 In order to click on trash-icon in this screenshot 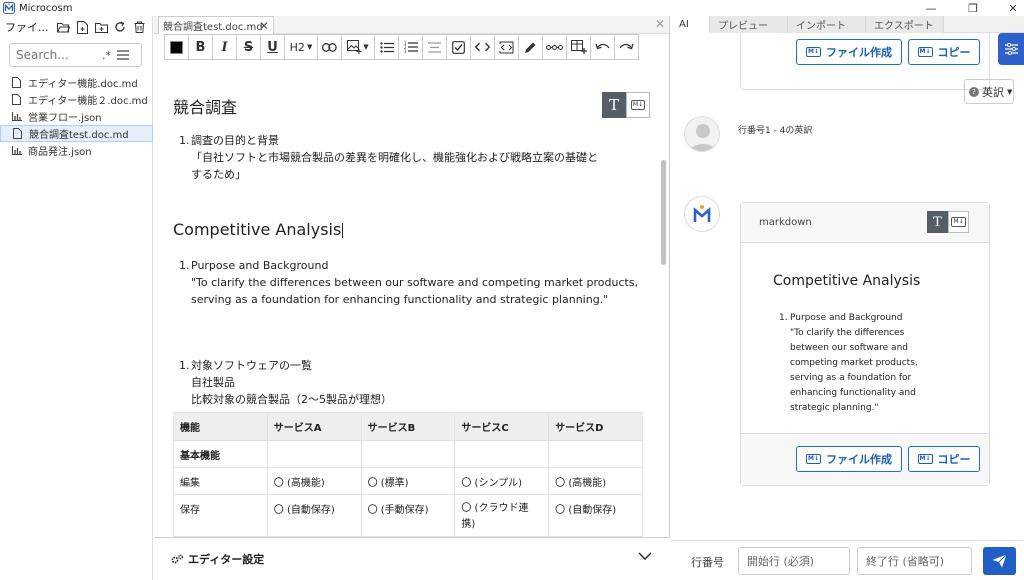, I will do `click(139, 27)`.